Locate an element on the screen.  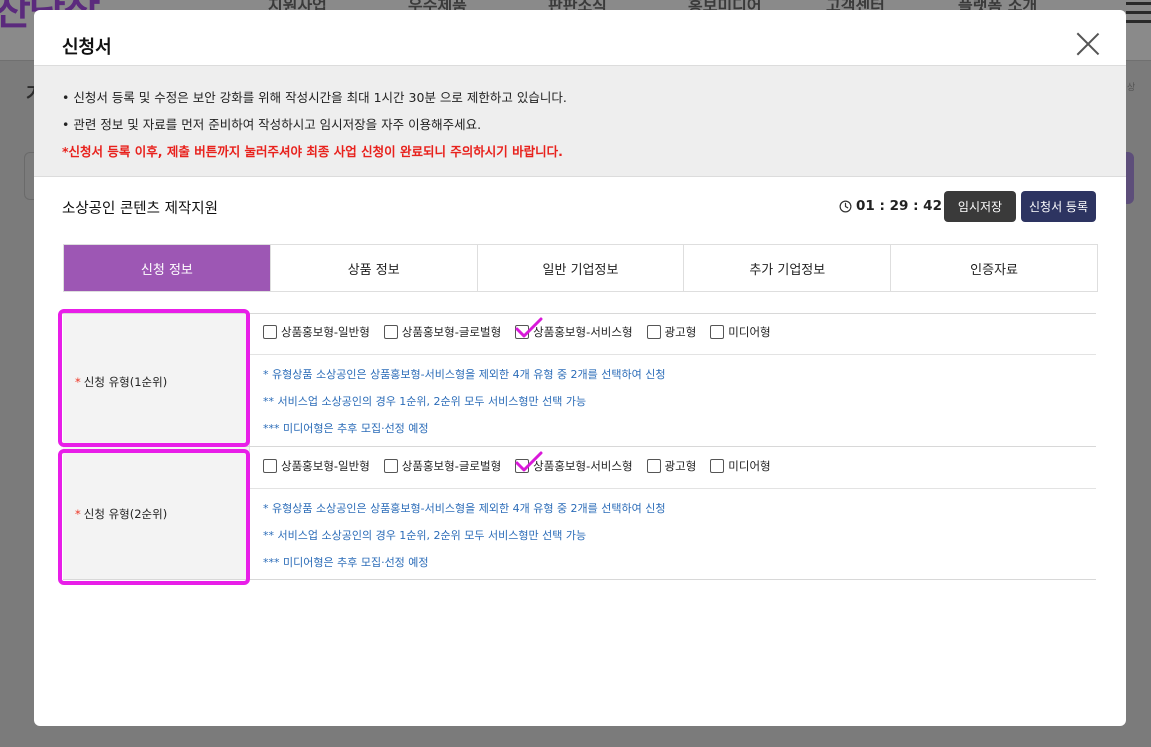
timer-value: 01 : 29 : 42 is located at coordinates (899, 206).